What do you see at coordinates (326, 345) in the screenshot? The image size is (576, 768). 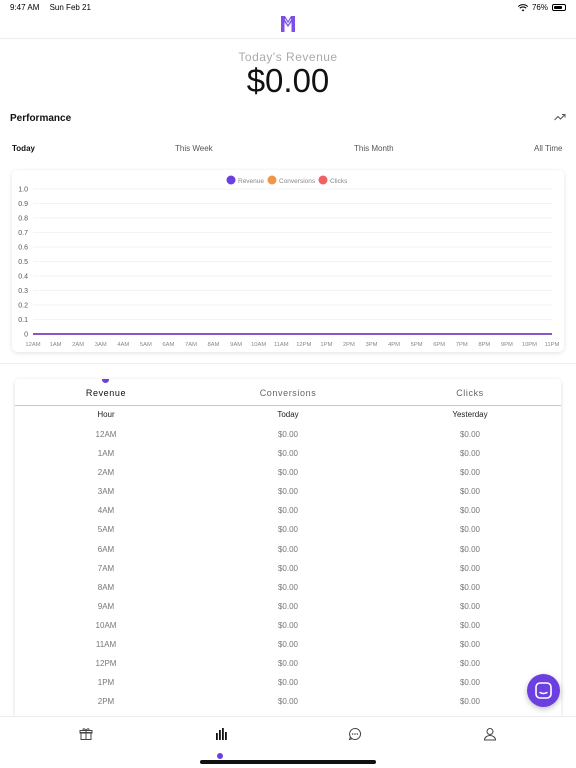 I see `x-tick-label: 1PM` at bounding box center [326, 345].